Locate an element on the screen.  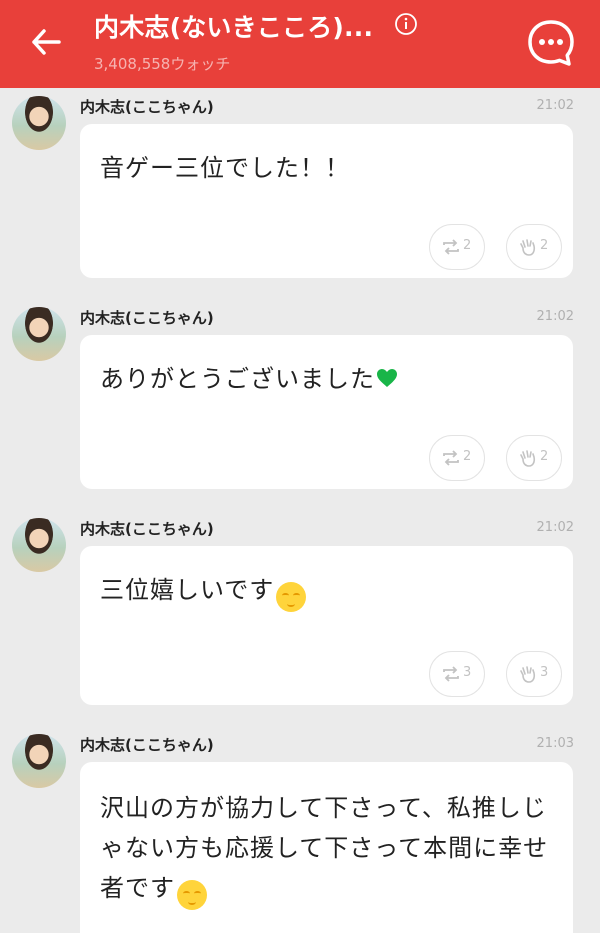
clap-button: 3 is located at coordinates (534, 674).